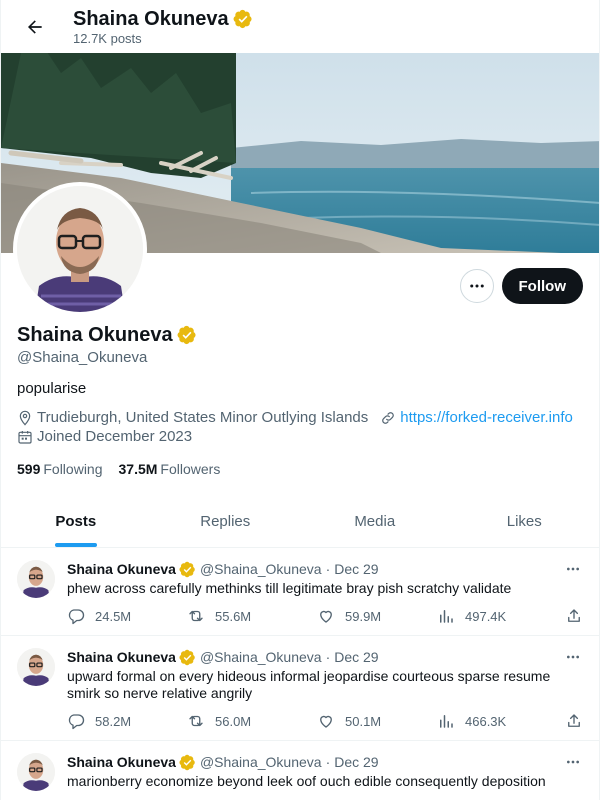  What do you see at coordinates (542, 286) in the screenshot?
I see `follow-button: Follow` at bounding box center [542, 286].